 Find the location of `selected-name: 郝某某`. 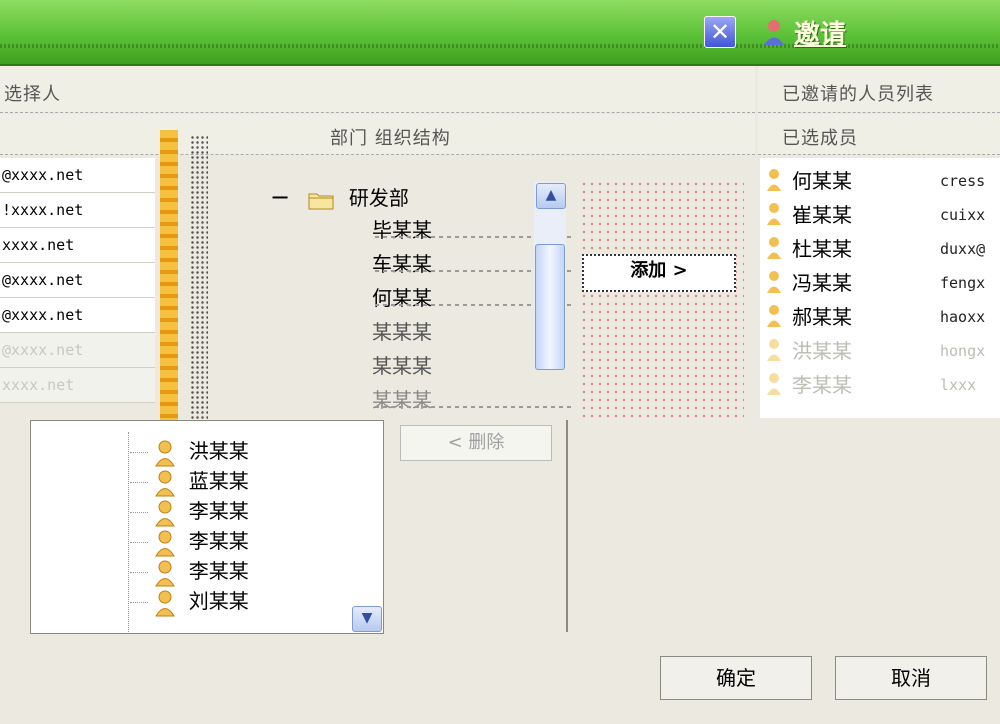

selected-name: 郝某某 is located at coordinates (822, 317).